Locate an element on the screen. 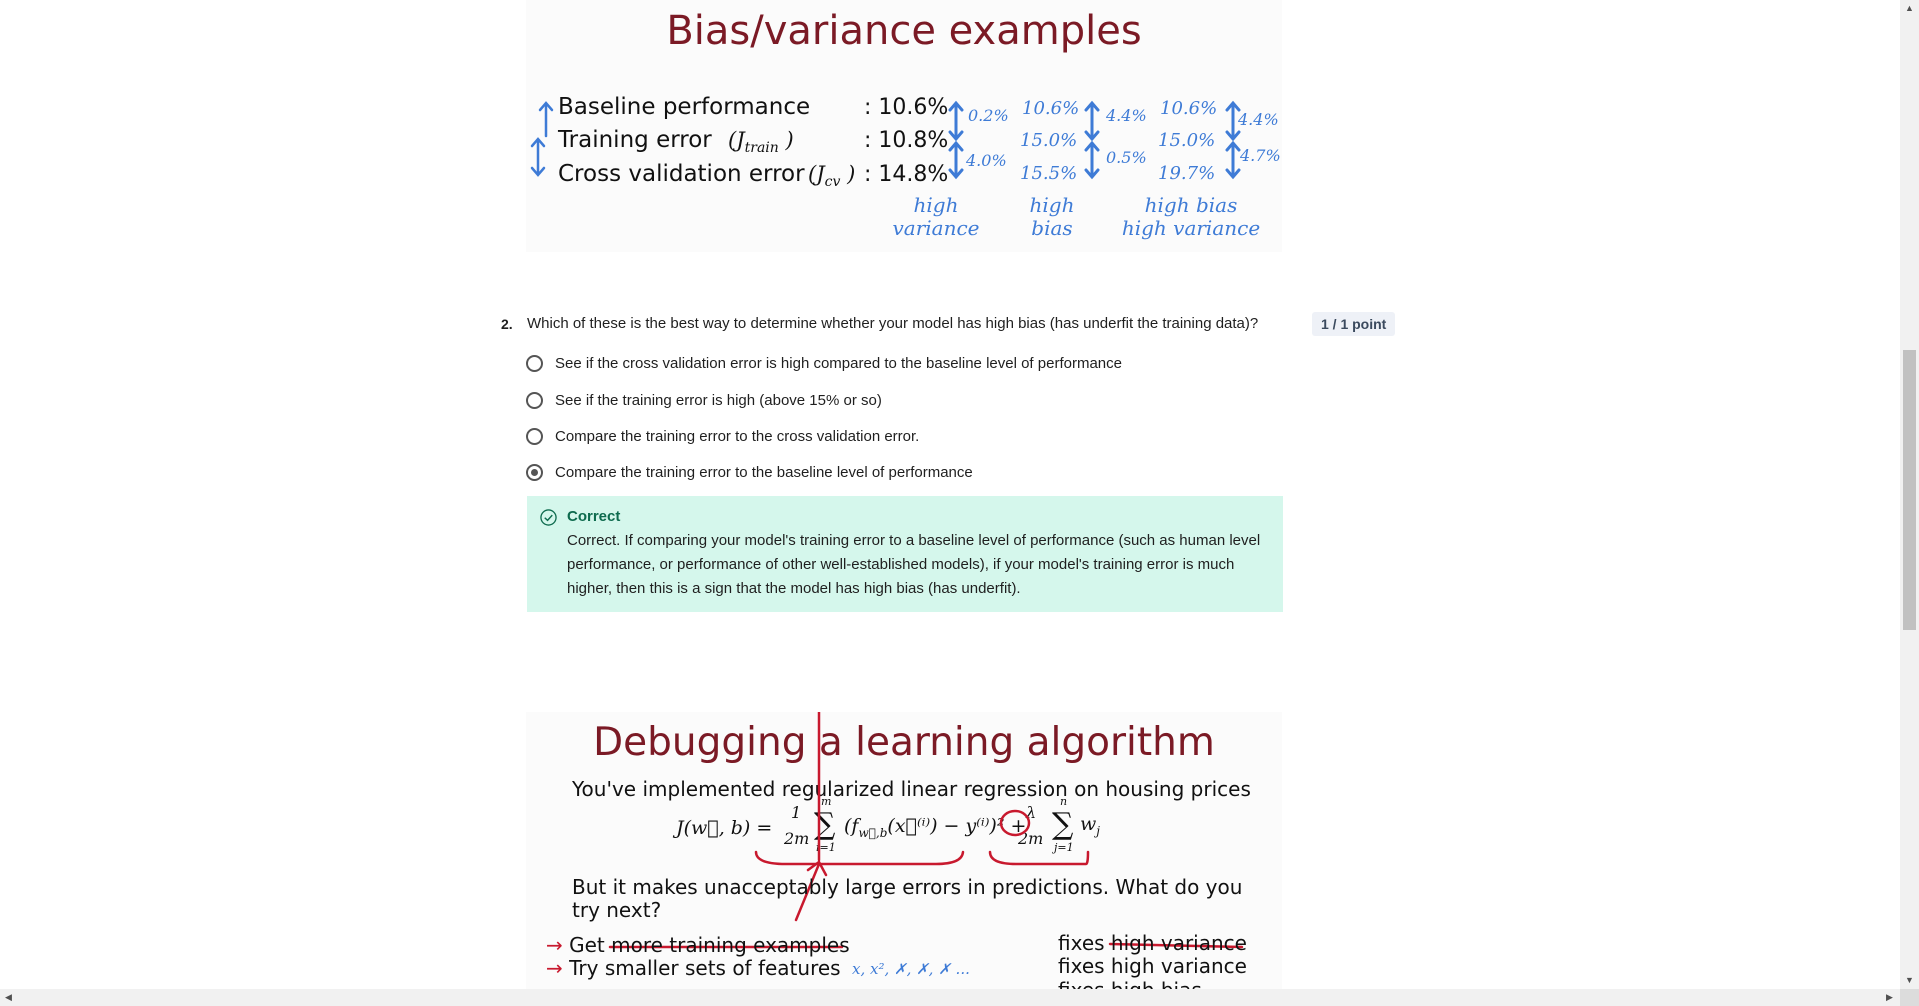  scrollbar-corner is located at coordinates (1909, 997).